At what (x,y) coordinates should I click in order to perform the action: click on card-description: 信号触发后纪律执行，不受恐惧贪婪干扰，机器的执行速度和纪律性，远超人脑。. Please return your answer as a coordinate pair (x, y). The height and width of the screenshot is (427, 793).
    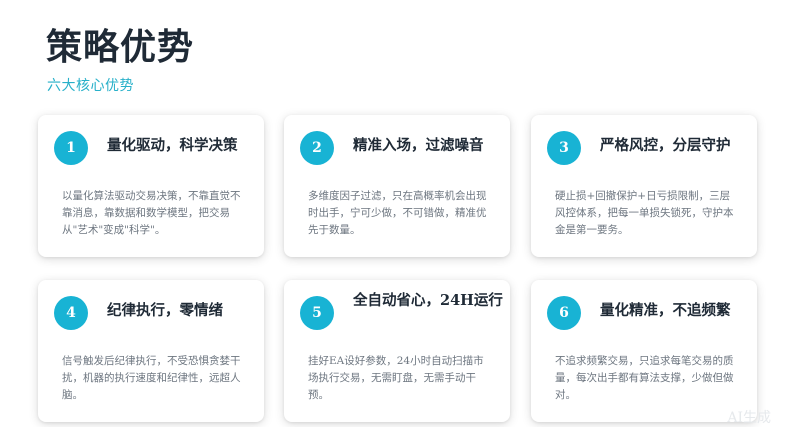
    Looking at the image, I should click on (151, 378).